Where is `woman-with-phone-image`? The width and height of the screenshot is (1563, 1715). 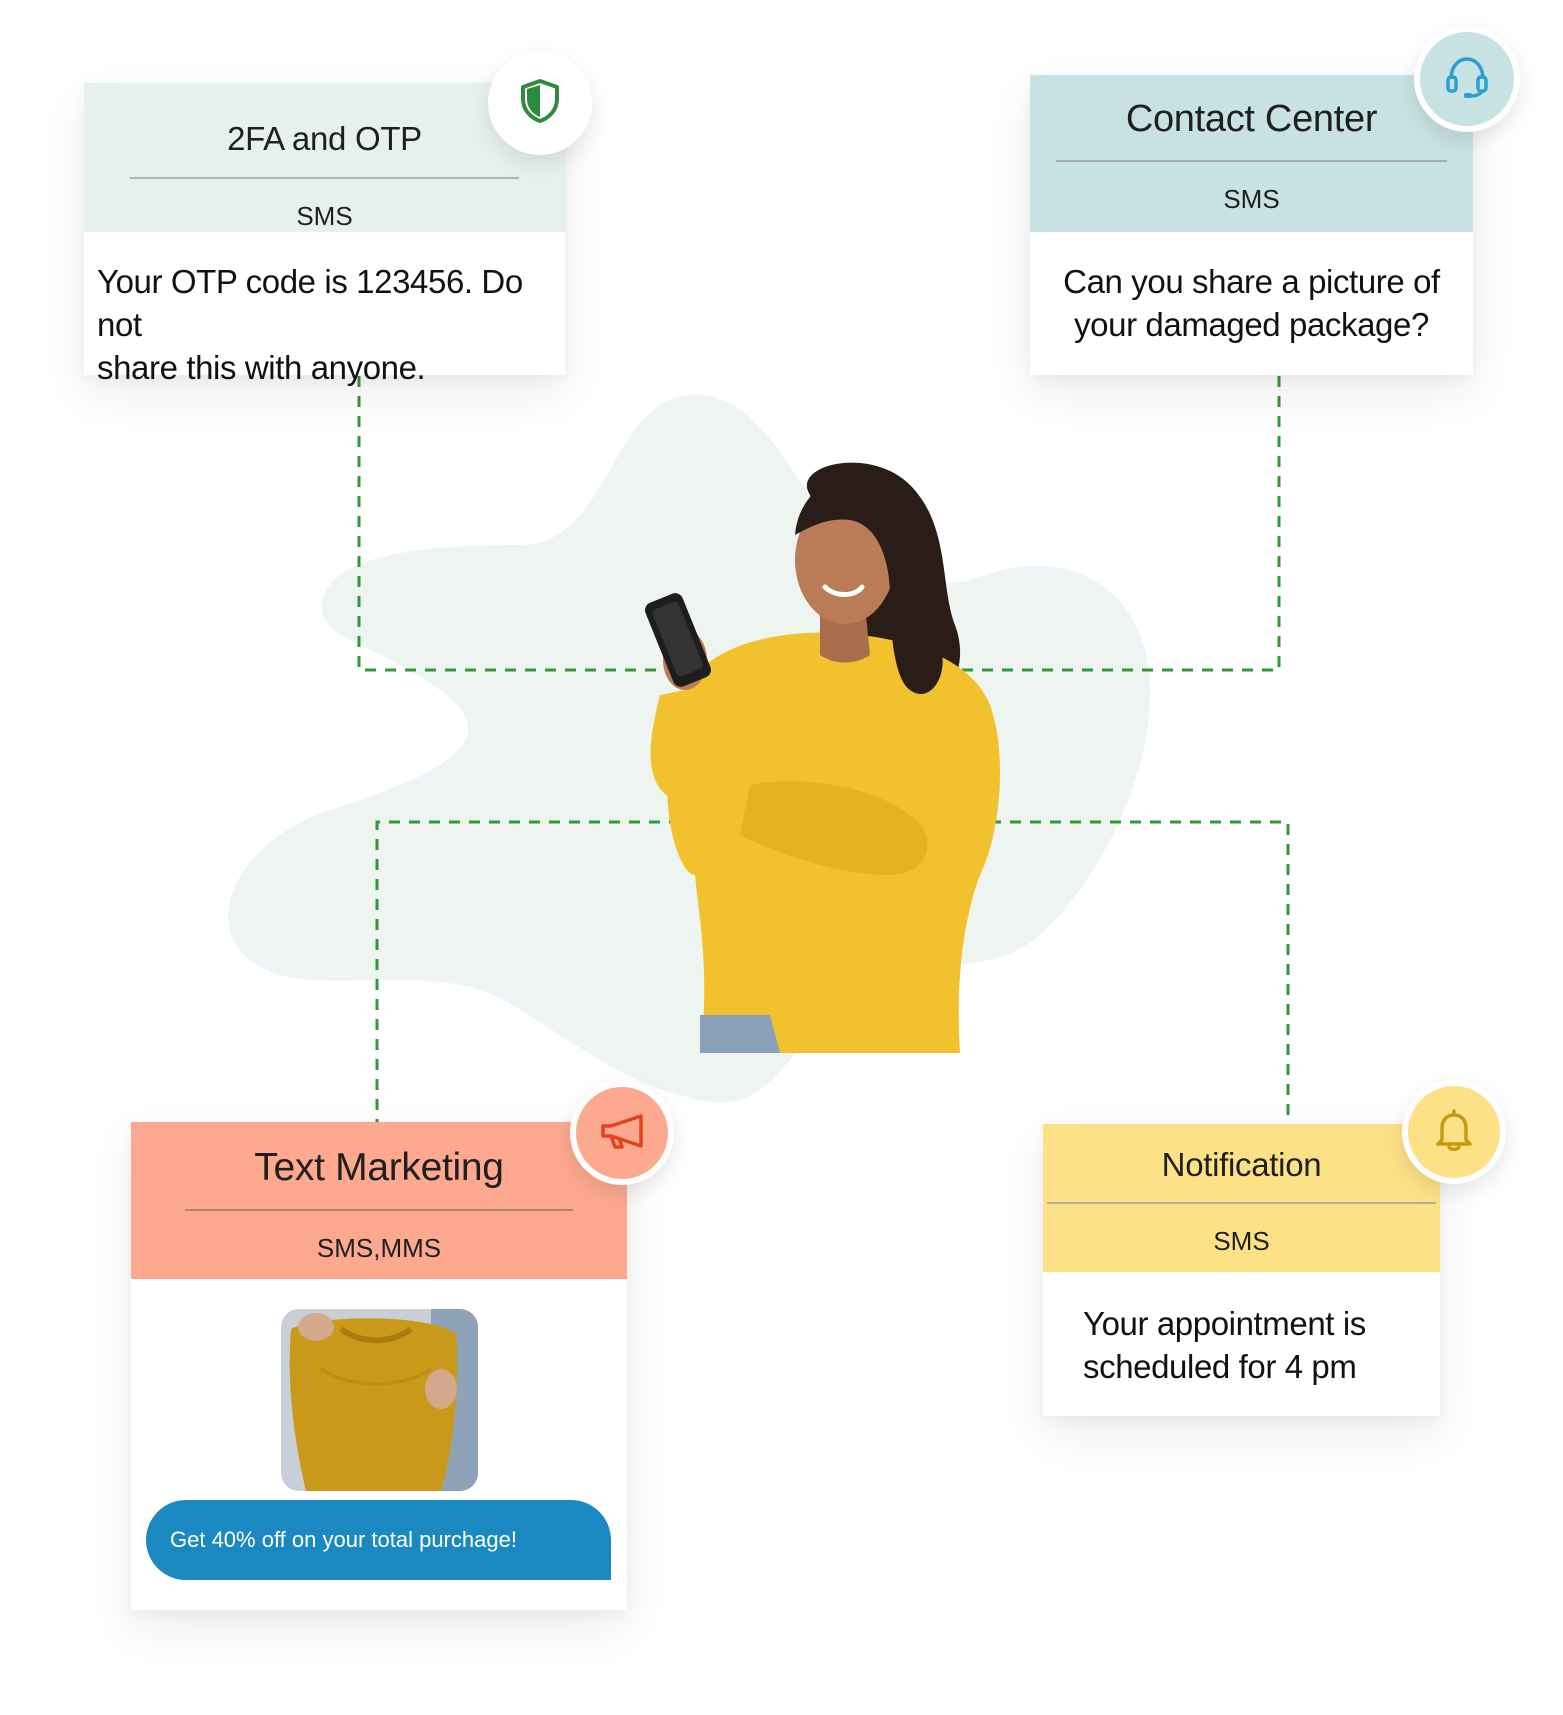
woman-with-phone-image is located at coordinates (830, 754).